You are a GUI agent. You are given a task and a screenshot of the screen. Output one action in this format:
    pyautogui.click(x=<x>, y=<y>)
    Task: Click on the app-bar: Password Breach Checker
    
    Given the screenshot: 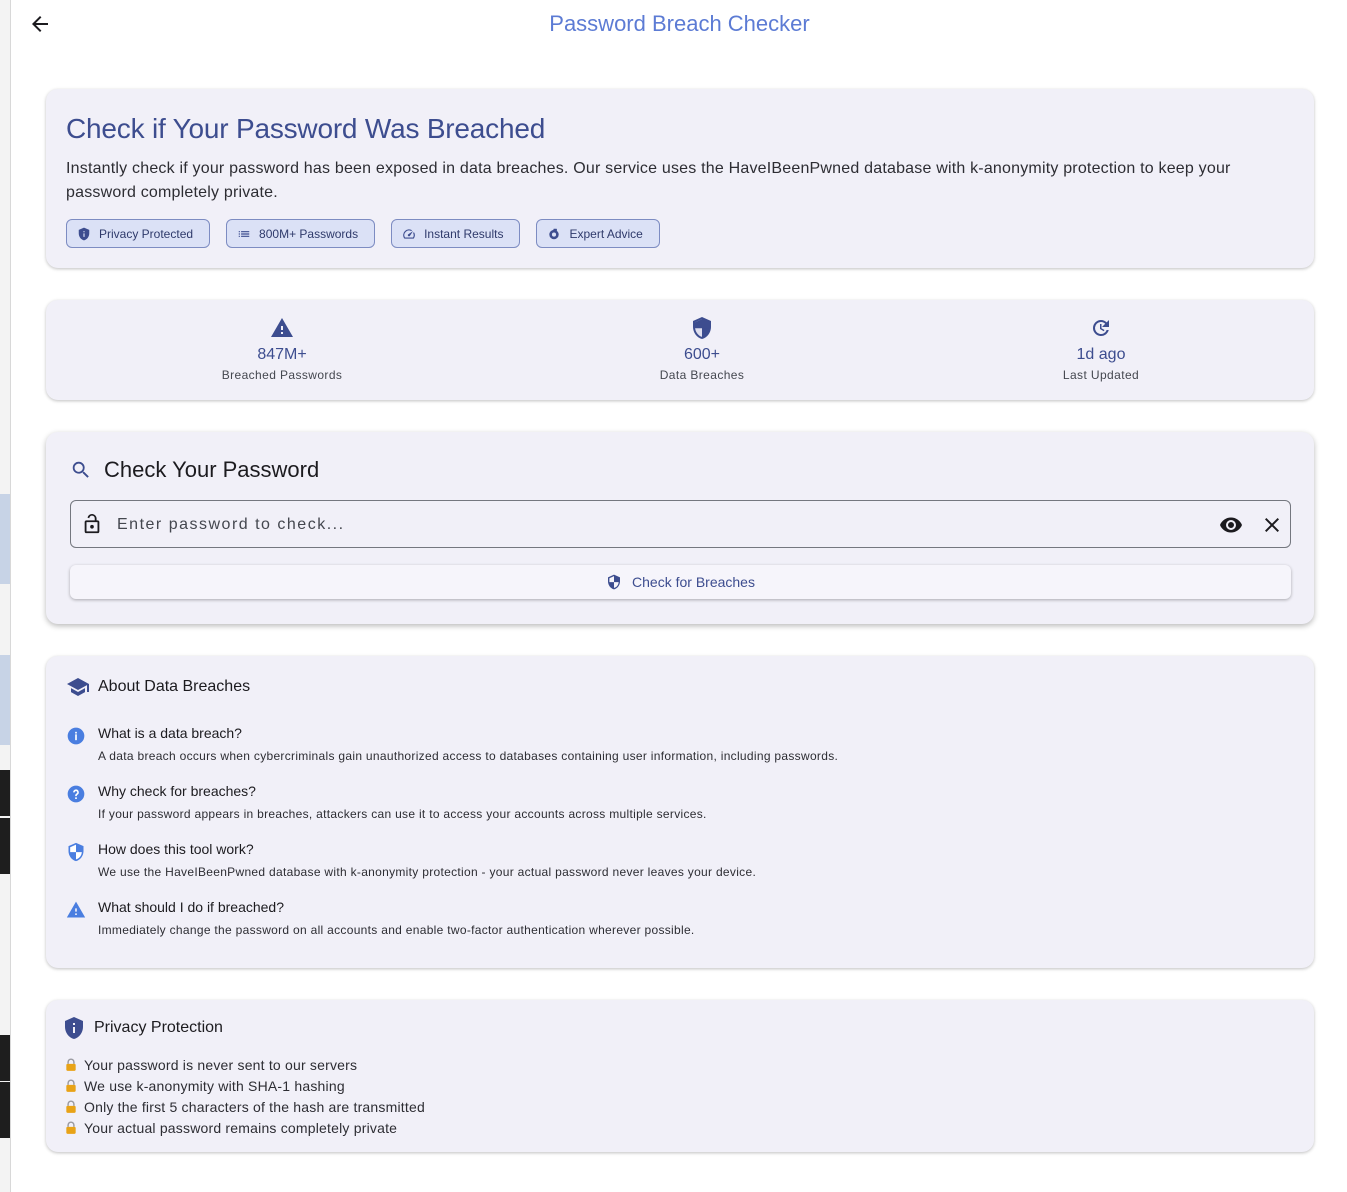 What is the action you would take?
    pyautogui.click(x=678, y=26)
    